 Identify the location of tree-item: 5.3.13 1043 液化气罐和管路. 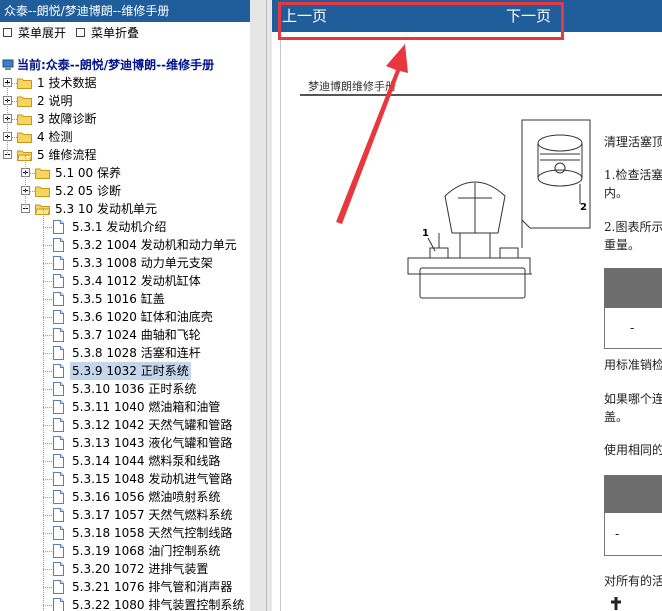
(125, 443).